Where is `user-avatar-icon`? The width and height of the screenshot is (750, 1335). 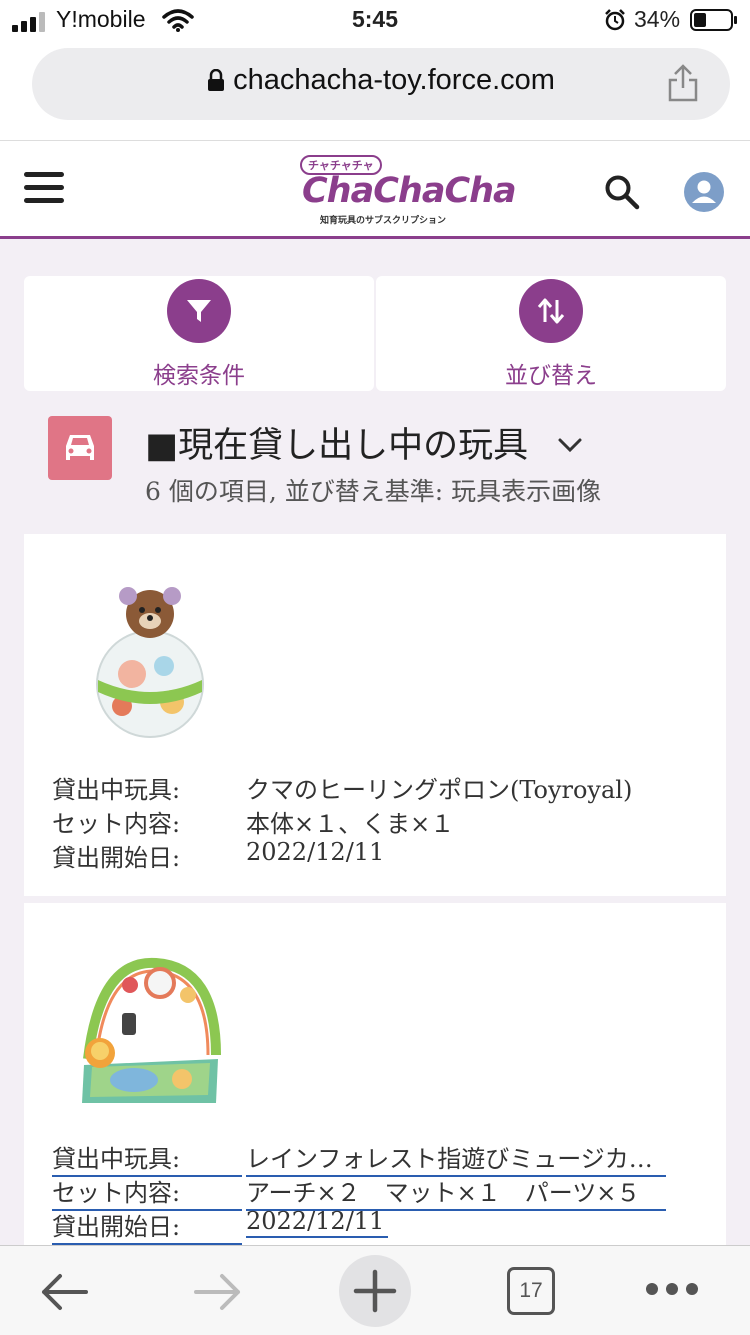 user-avatar-icon is located at coordinates (704, 192).